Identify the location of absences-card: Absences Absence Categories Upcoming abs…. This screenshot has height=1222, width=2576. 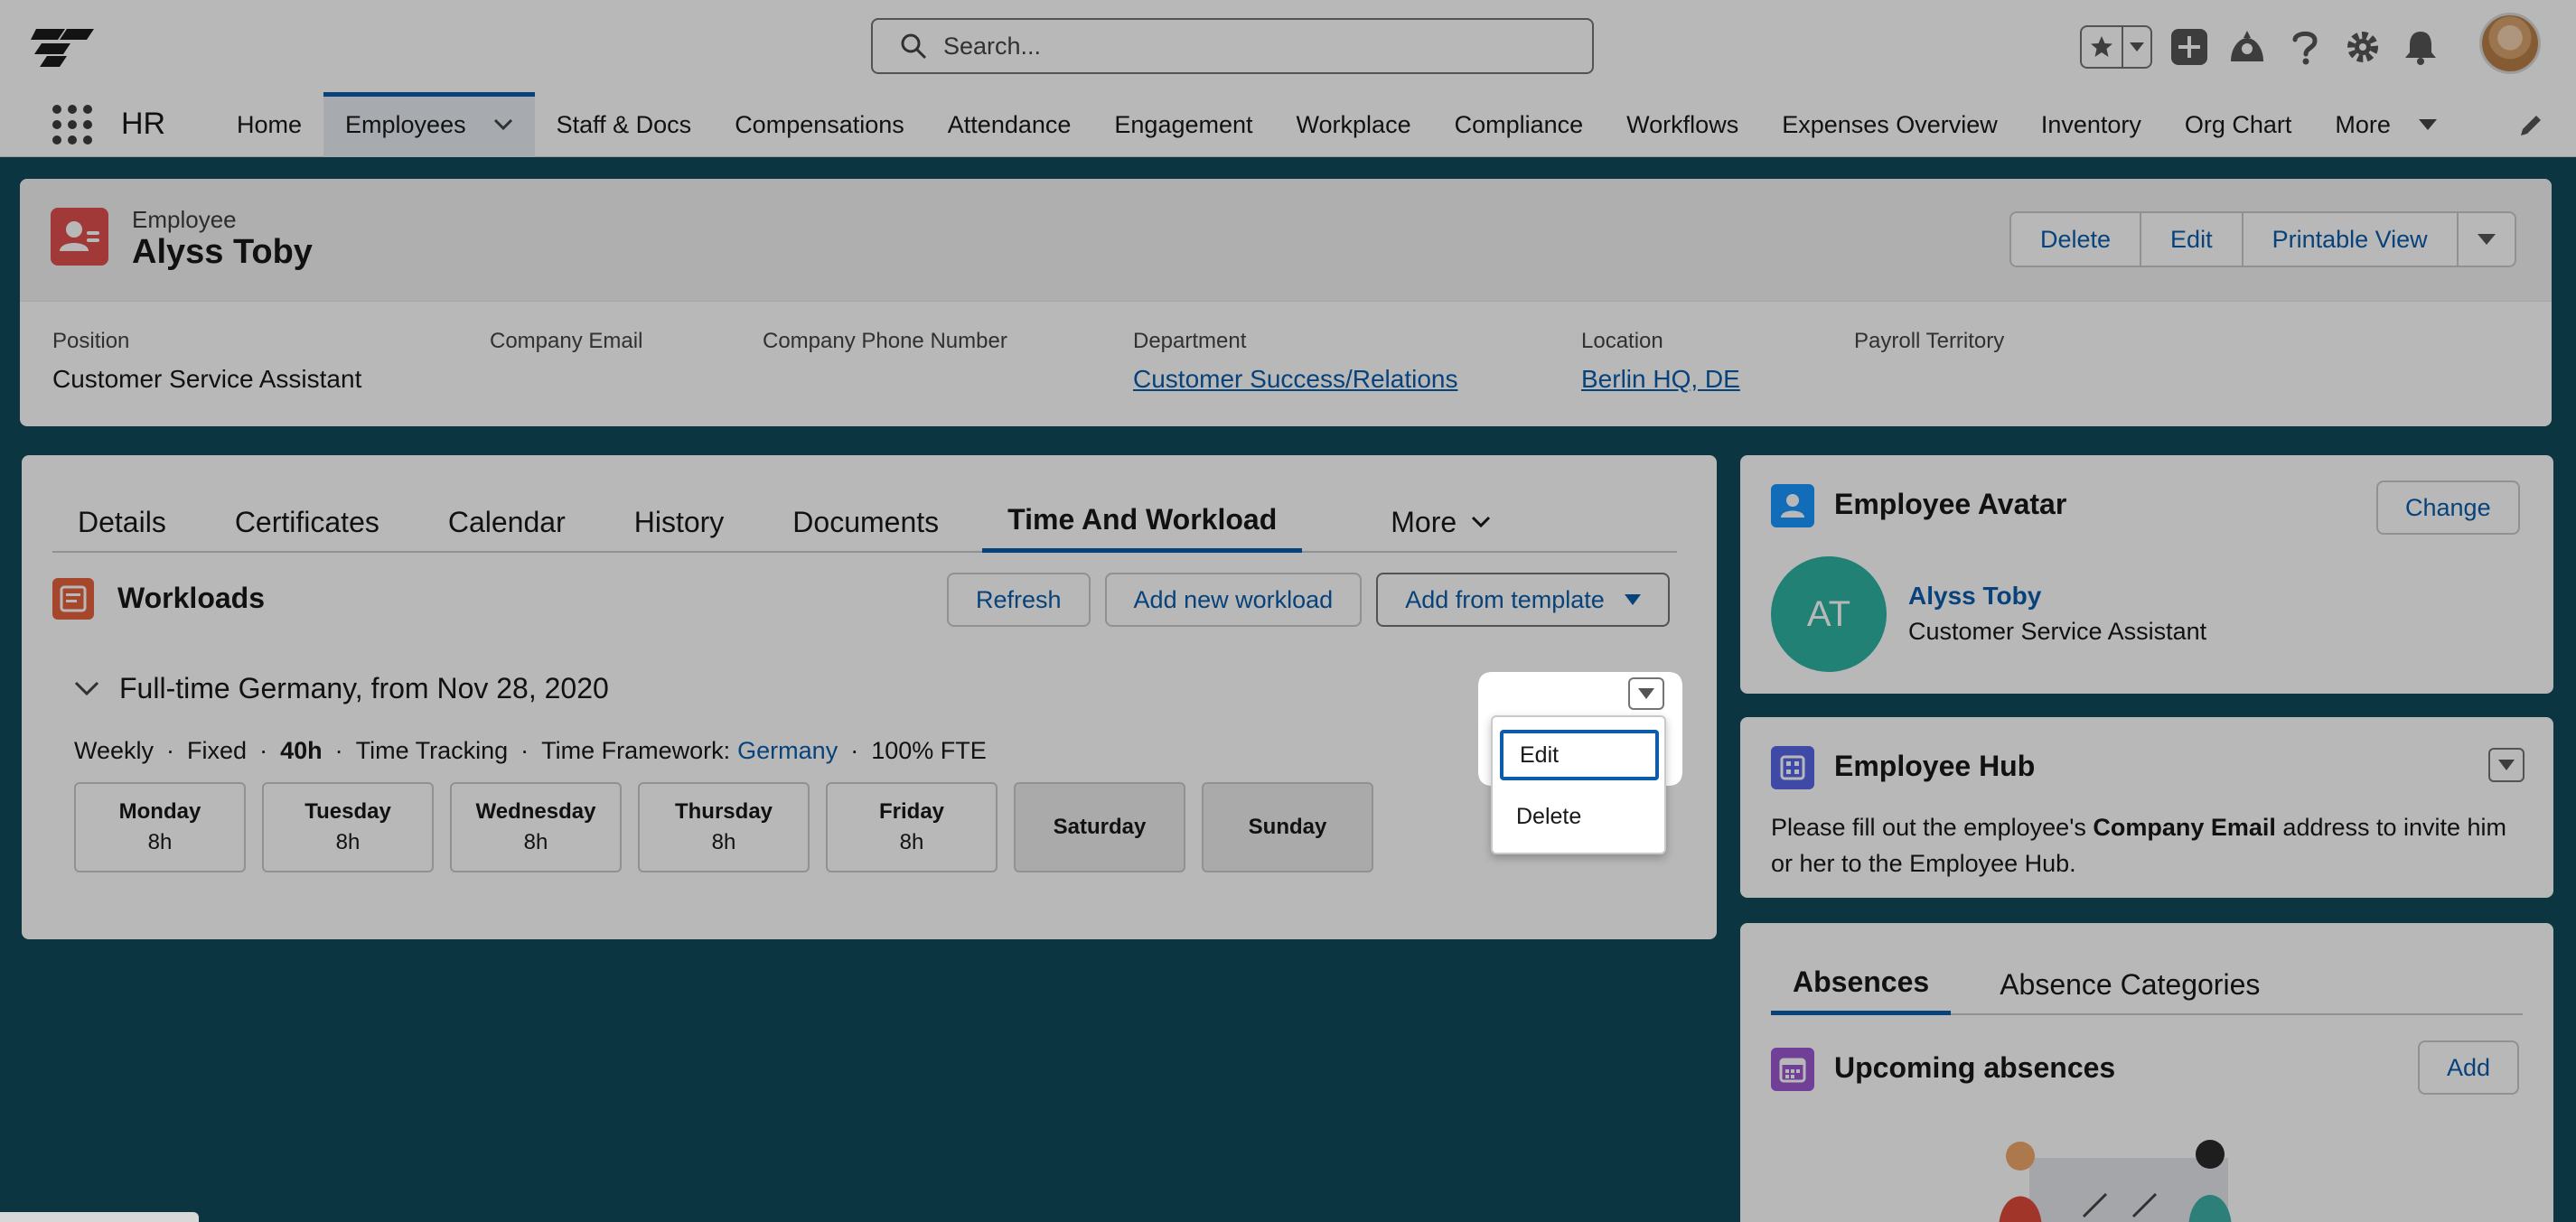
(2146, 1073).